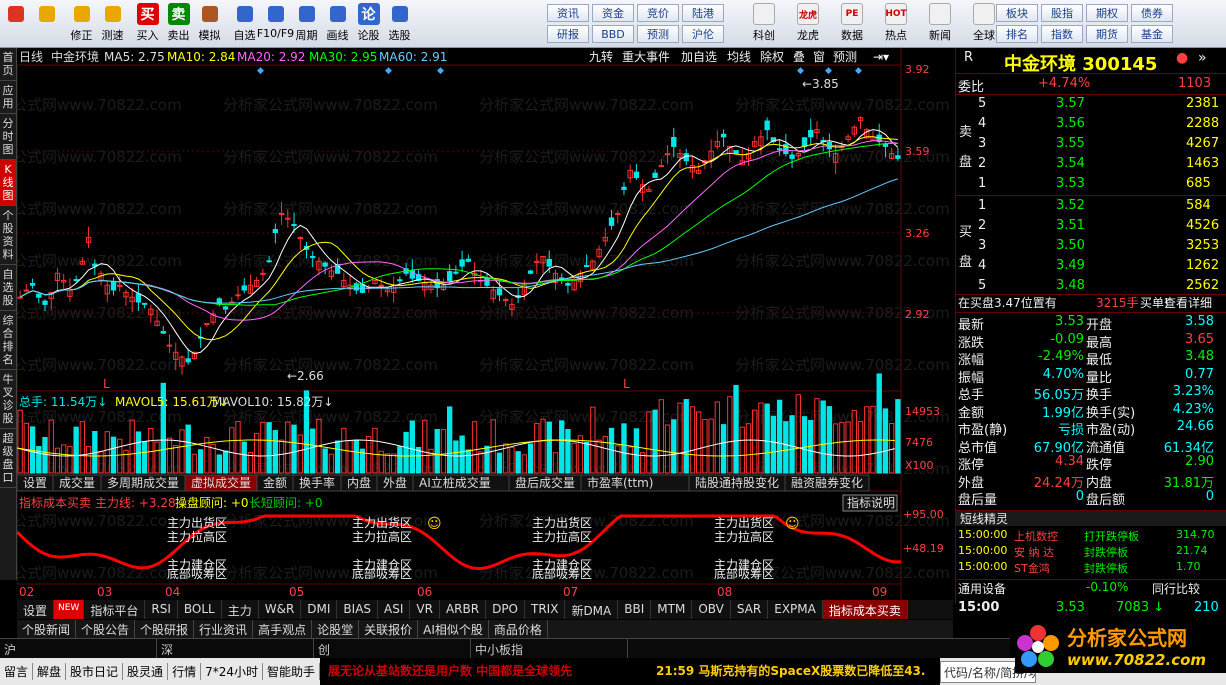  What do you see at coordinates (1062, 13) in the screenshot?
I see `toolbar-grid2-股指: 股指` at bounding box center [1062, 13].